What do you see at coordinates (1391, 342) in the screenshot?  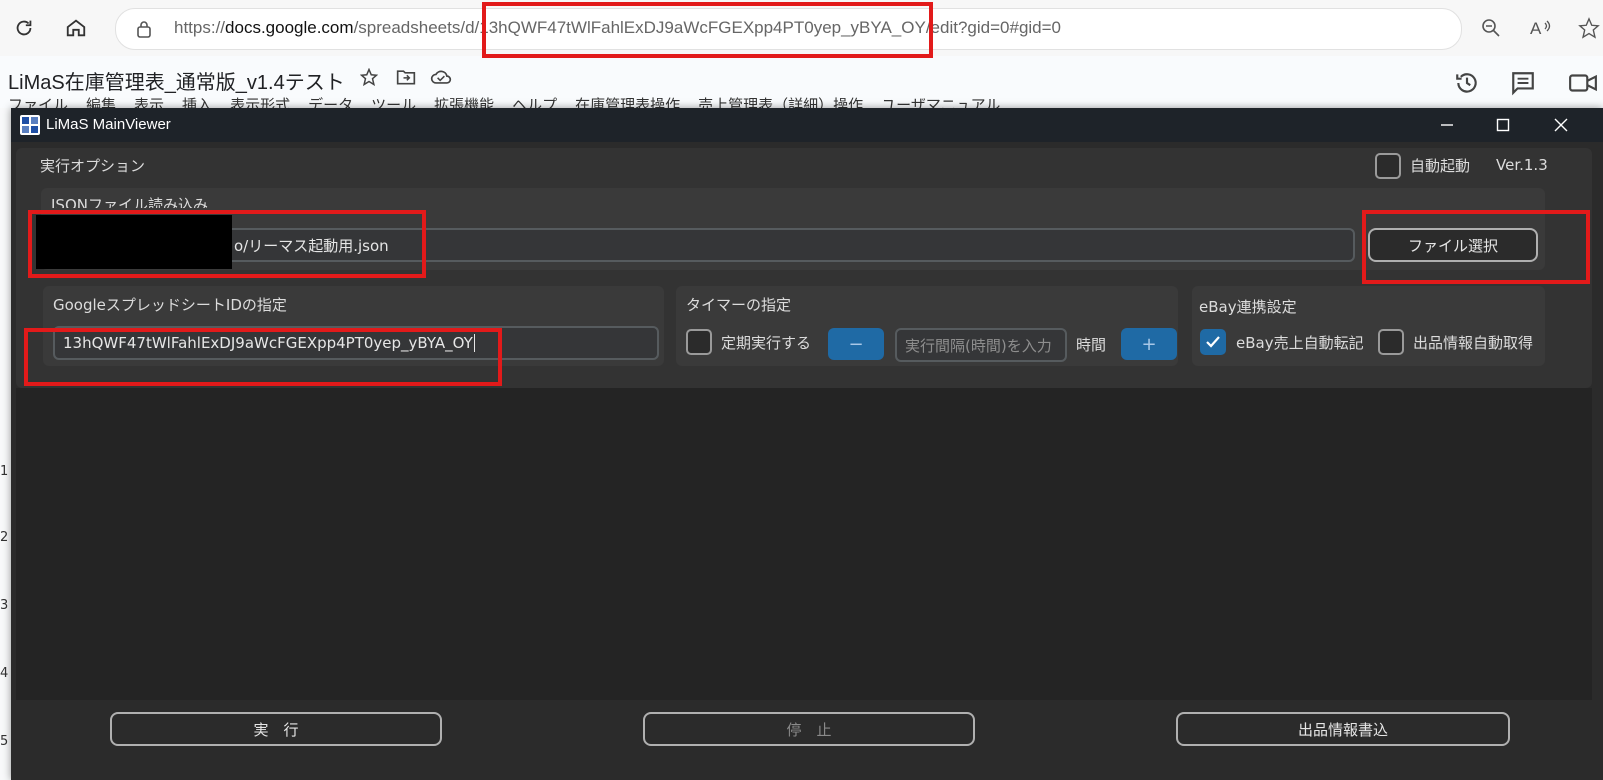 I see `listing-fetch-checkbox` at bounding box center [1391, 342].